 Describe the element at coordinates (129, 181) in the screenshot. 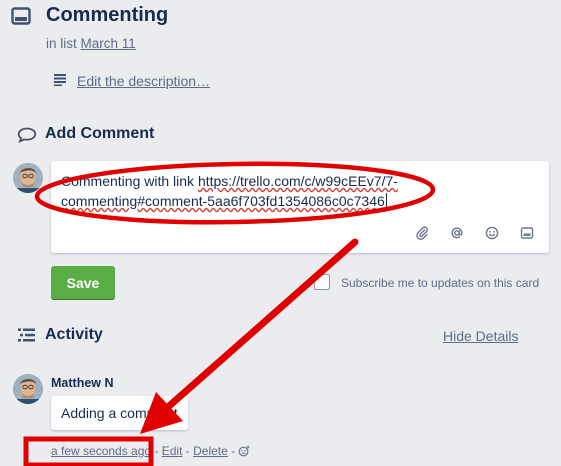

I see `comment-text-prefix: Commenting with link` at that location.